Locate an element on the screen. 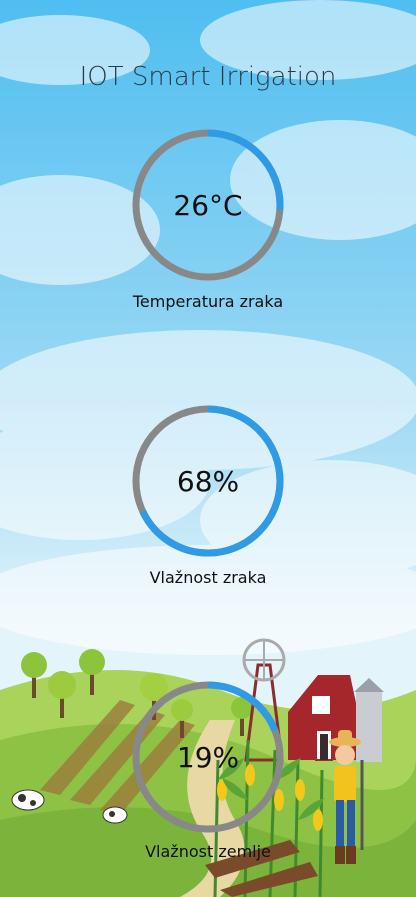 The width and height of the screenshot is (416, 897). air-humidity-value: 68% is located at coordinates (208, 481).